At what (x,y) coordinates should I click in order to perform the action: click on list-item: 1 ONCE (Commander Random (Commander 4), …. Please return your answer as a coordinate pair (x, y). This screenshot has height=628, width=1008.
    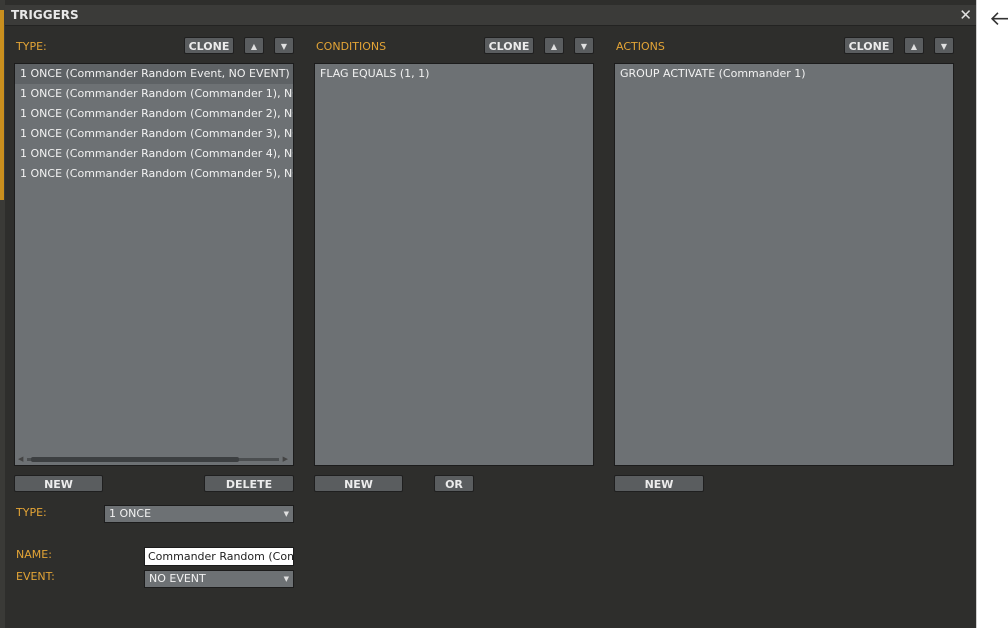
    Looking at the image, I should click on (154, 154).